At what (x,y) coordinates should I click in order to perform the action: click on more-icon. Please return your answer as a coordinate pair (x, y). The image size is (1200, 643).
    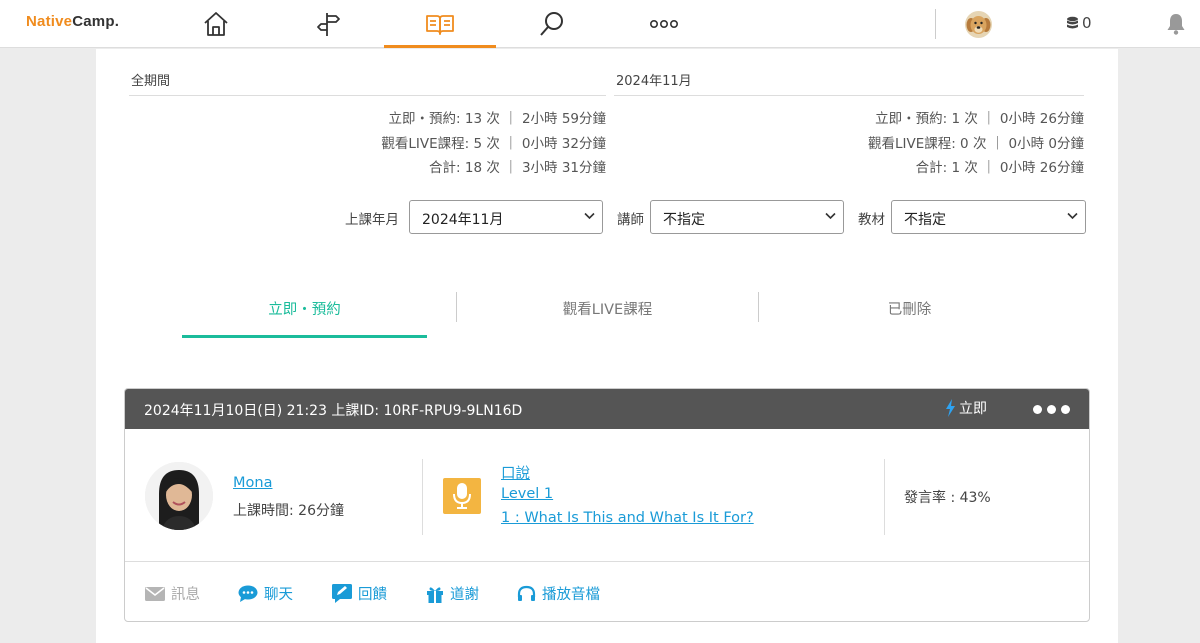
    Looking at the image, I should click on (663, 24).